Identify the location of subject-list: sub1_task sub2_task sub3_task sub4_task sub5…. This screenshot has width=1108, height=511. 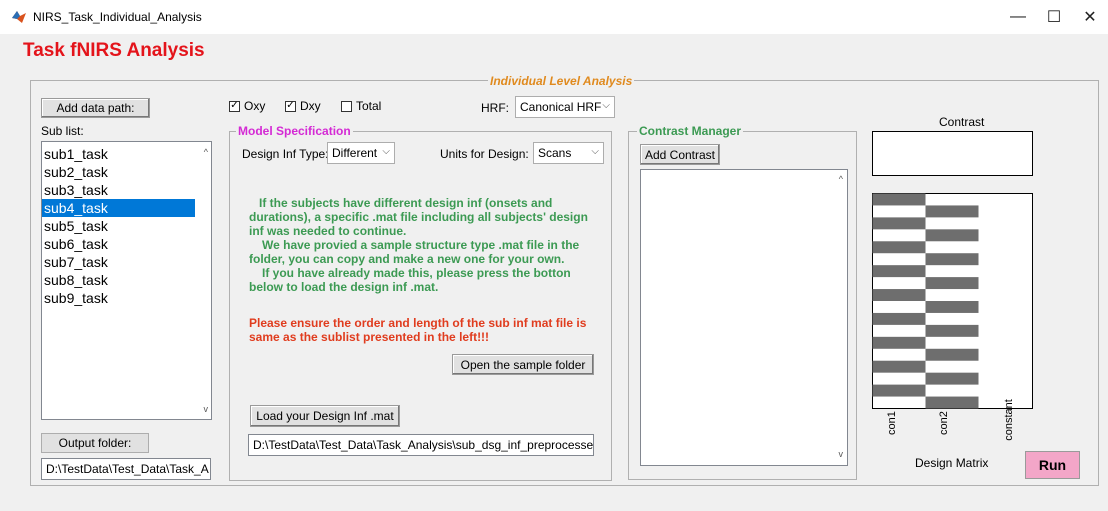
(118, 226).